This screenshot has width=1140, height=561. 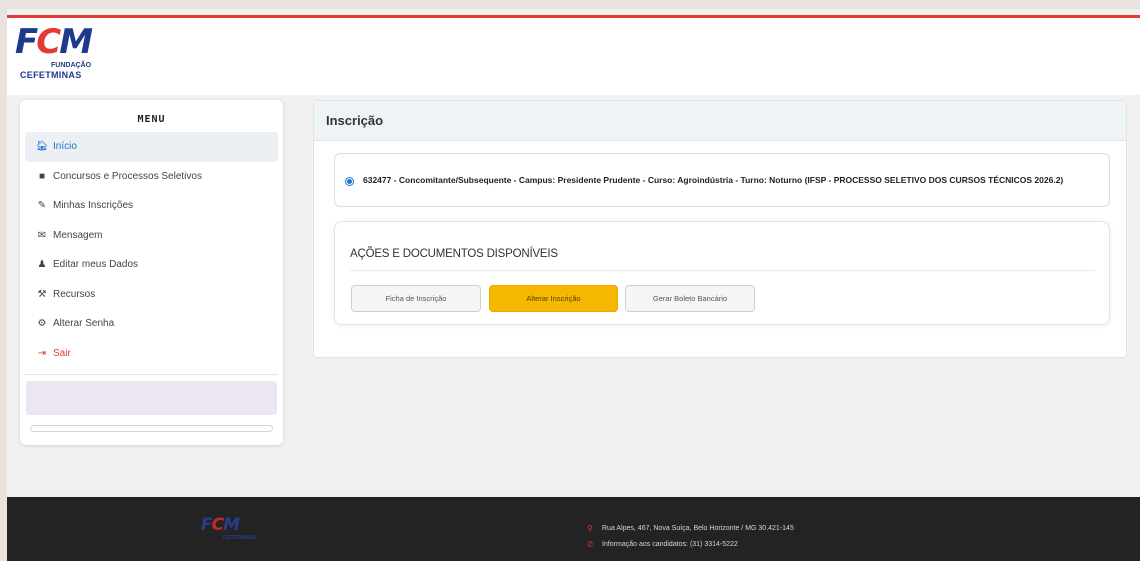 I want to click on ficha-inscricao-button: Ficha de Inscrição, so click(x=416, y=298).